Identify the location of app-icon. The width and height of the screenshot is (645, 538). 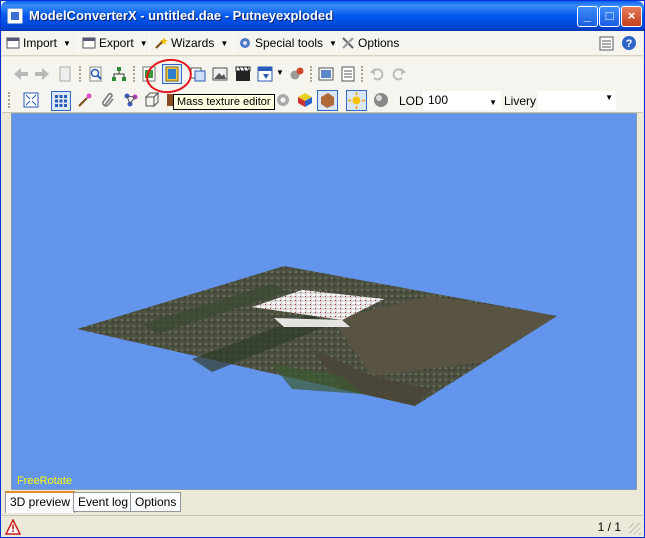
(15, 16).